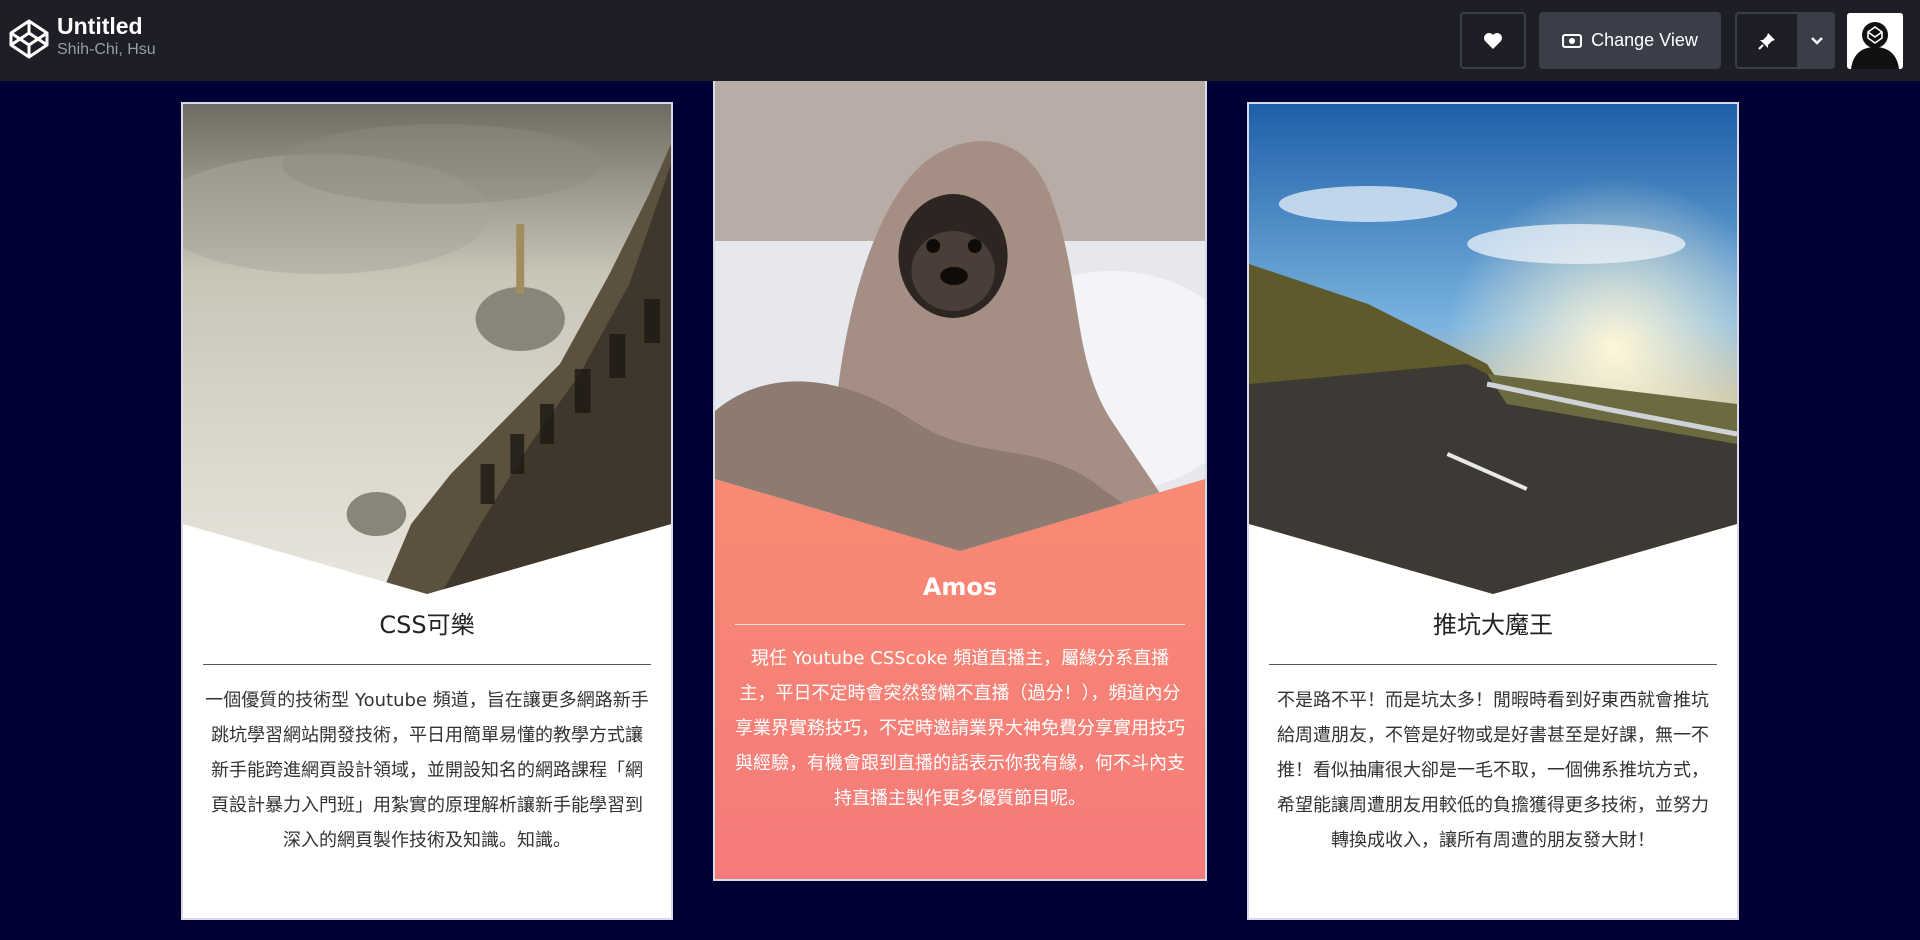 This screenshot has height=940, width=1920. What do you see at coordinates (960, 316) in the screenshot?
I see `card-photo-pug` at bounding box center [960, 316].